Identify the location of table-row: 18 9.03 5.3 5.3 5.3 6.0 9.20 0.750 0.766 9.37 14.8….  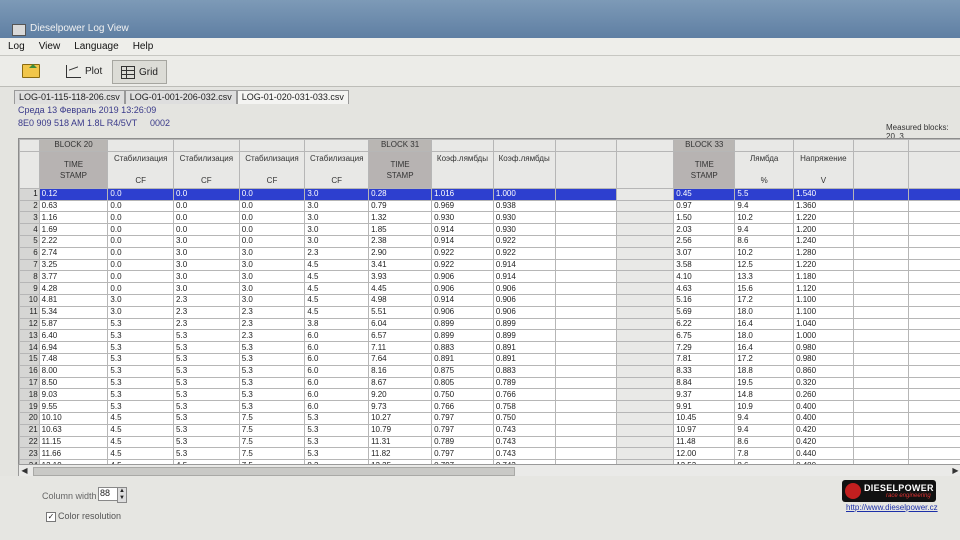
(489, 395).